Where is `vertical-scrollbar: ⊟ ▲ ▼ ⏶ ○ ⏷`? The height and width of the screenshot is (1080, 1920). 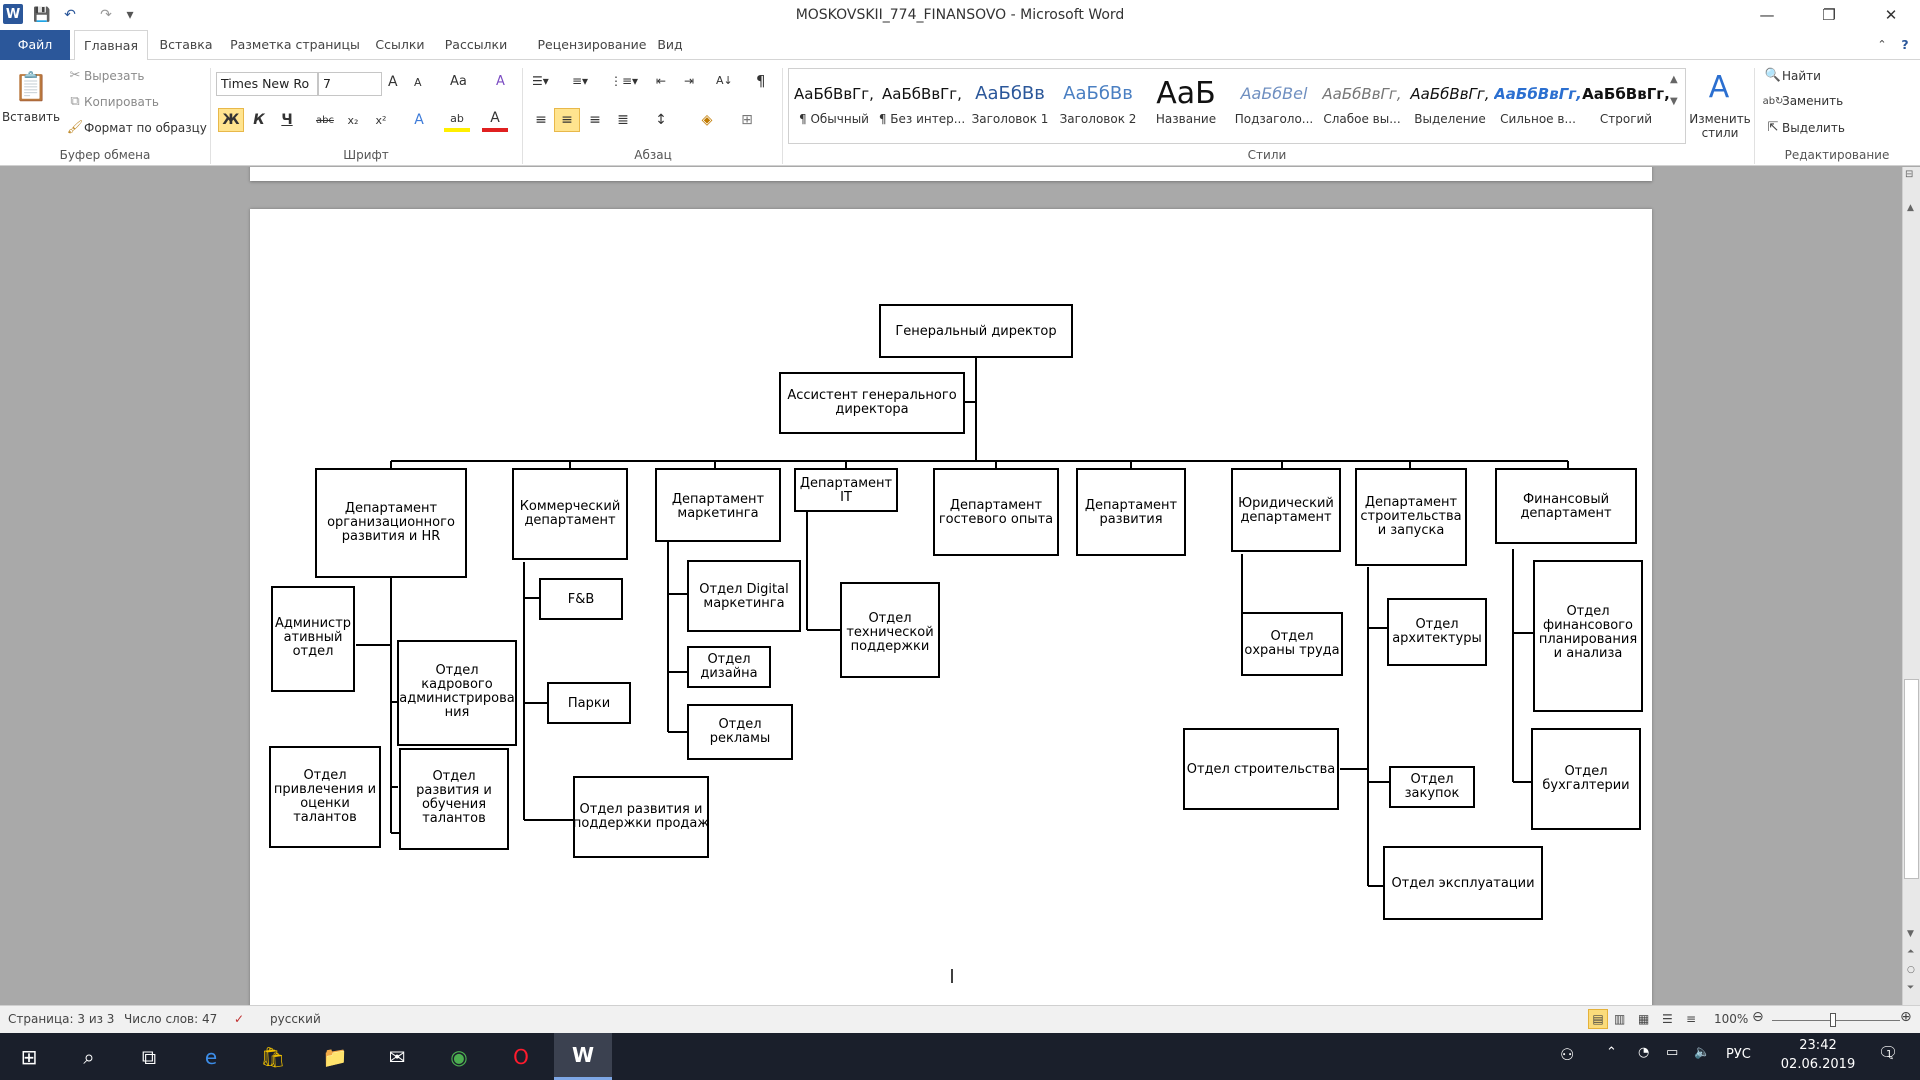 vertical-scrollbar: ⊟ ▲ ▼ ⏶ ○ ⏷ is located at coordinates (1911, 586).